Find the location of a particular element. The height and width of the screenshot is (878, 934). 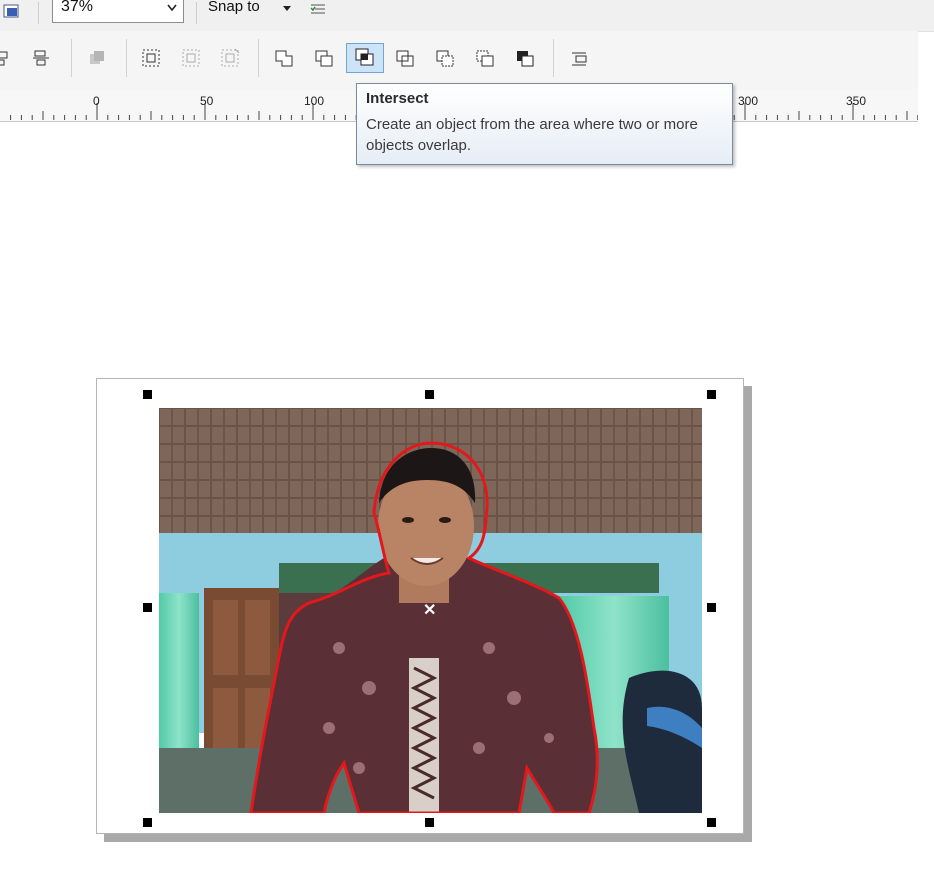

selection-handle-left is located at coordinates (147, 607).